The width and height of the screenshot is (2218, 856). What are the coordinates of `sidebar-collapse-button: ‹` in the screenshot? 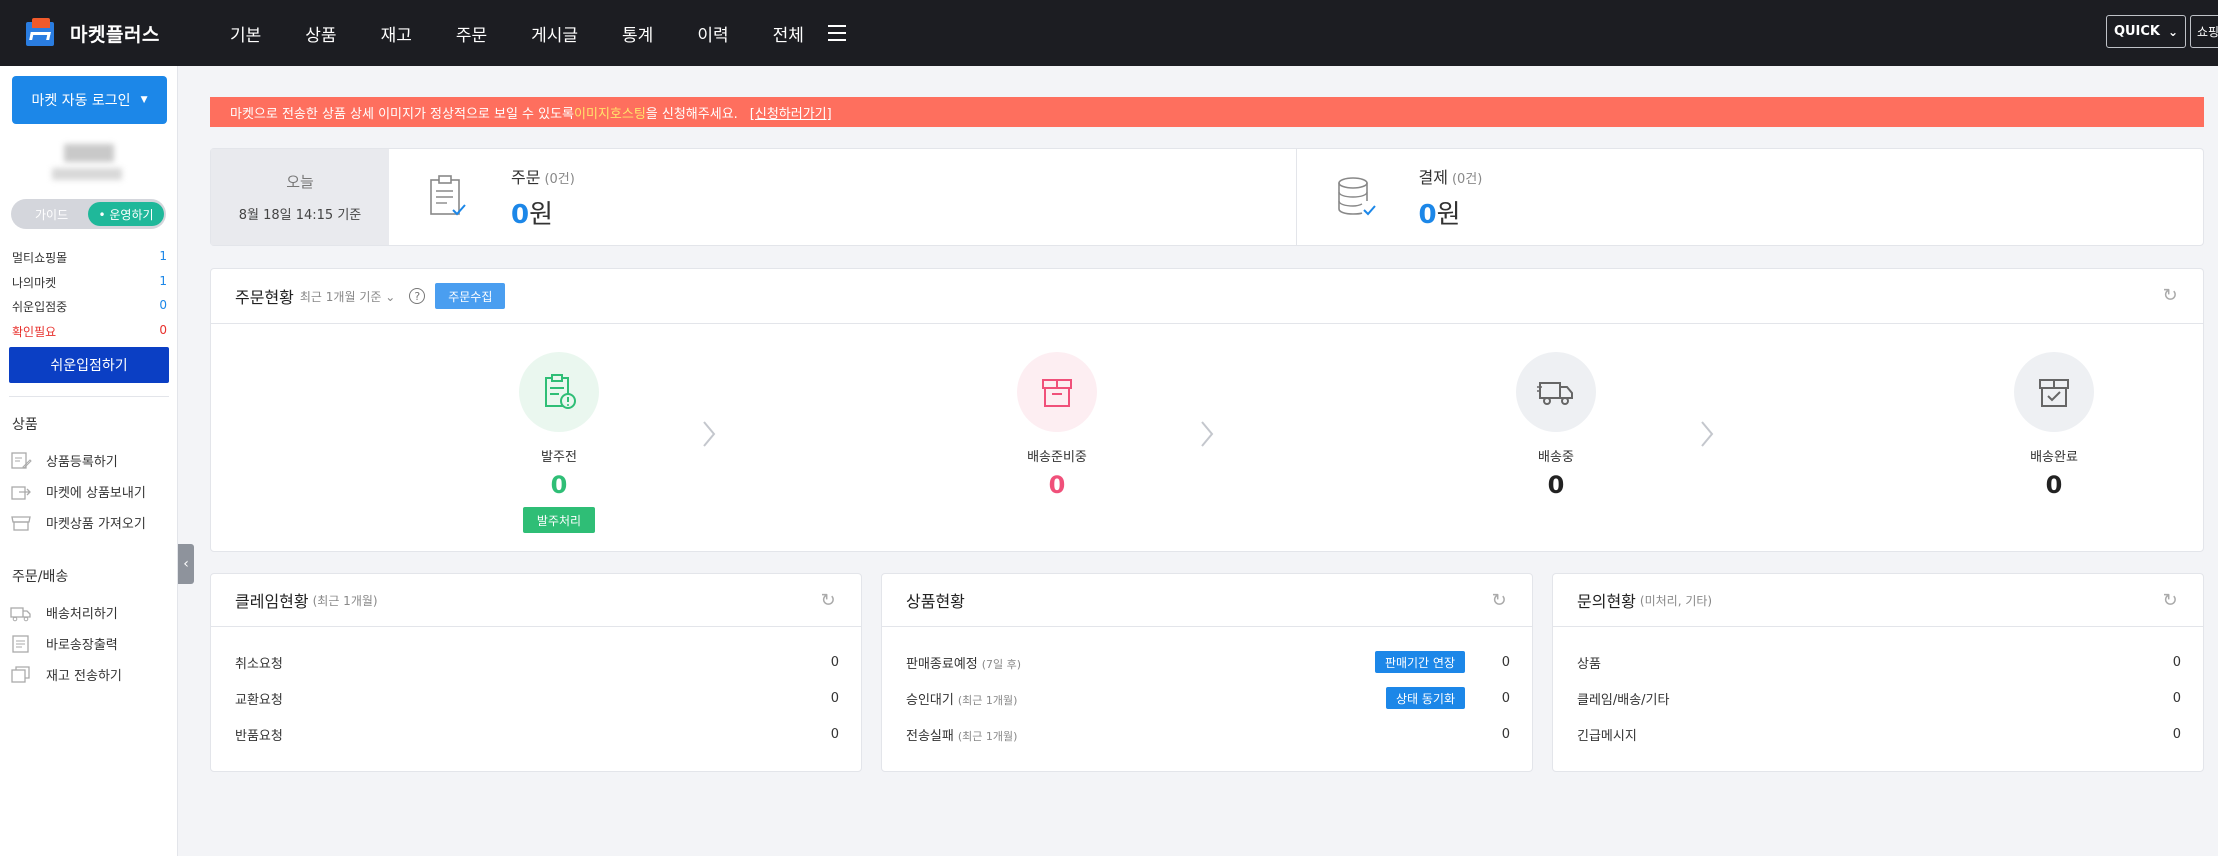 It's located at (186, 564).